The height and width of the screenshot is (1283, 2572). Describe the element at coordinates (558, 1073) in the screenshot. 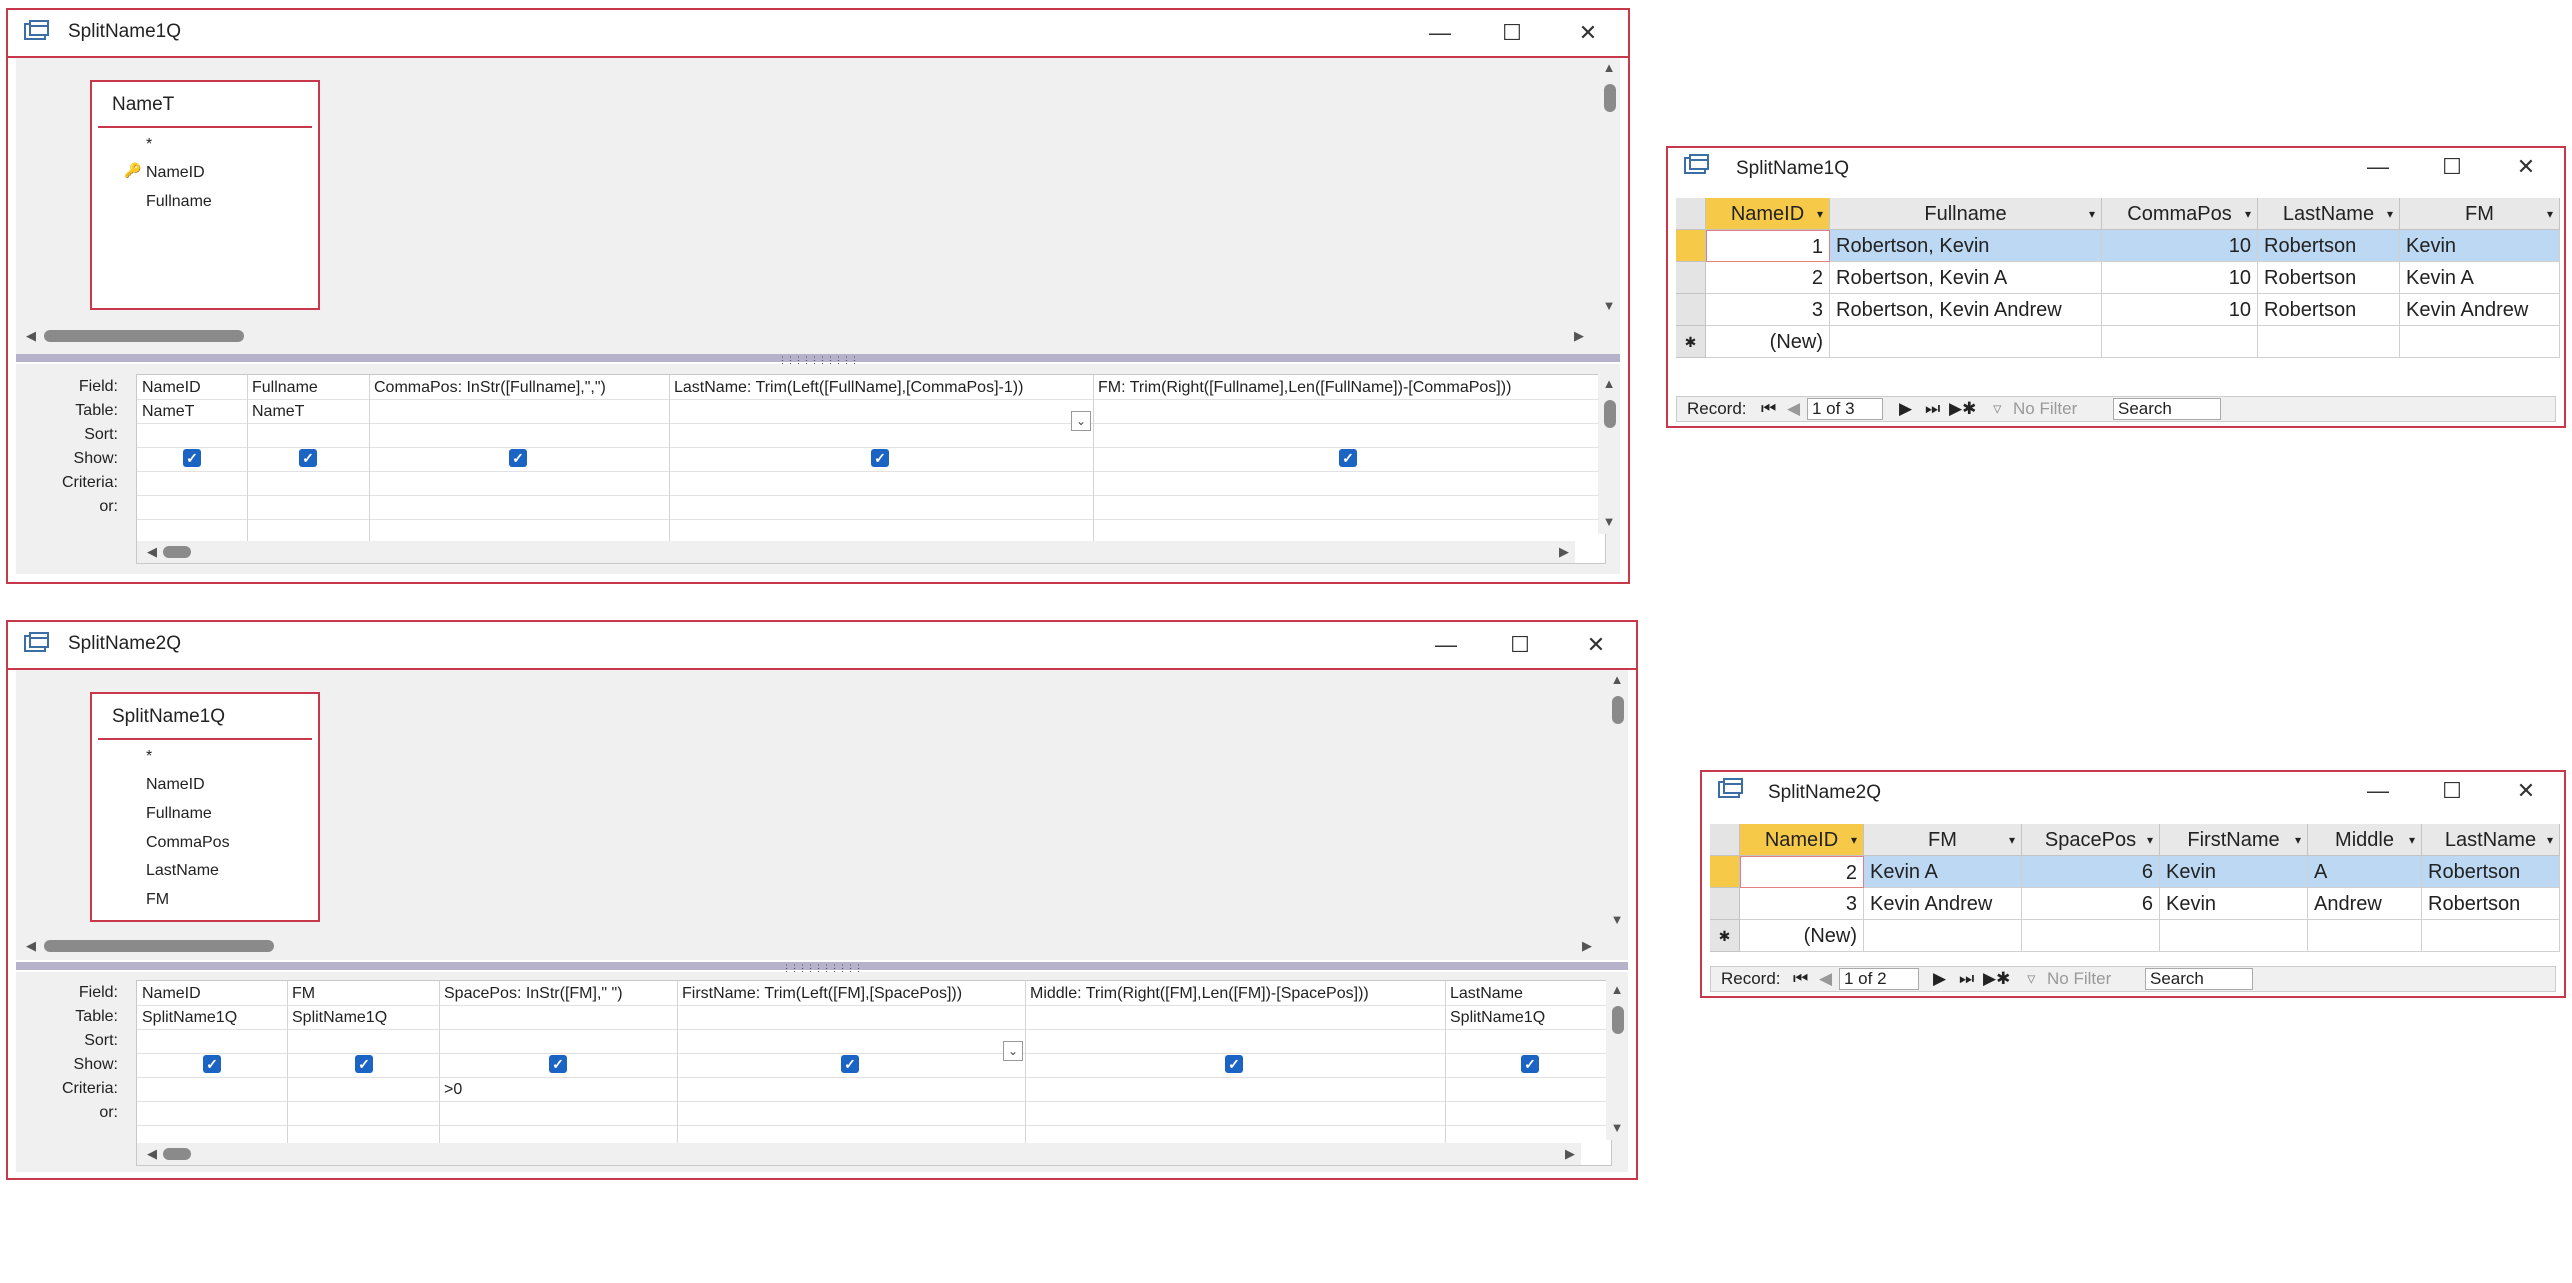

I see `grid-column: SpacePos: InStr([FM]," ") ✓ >0` at that location.